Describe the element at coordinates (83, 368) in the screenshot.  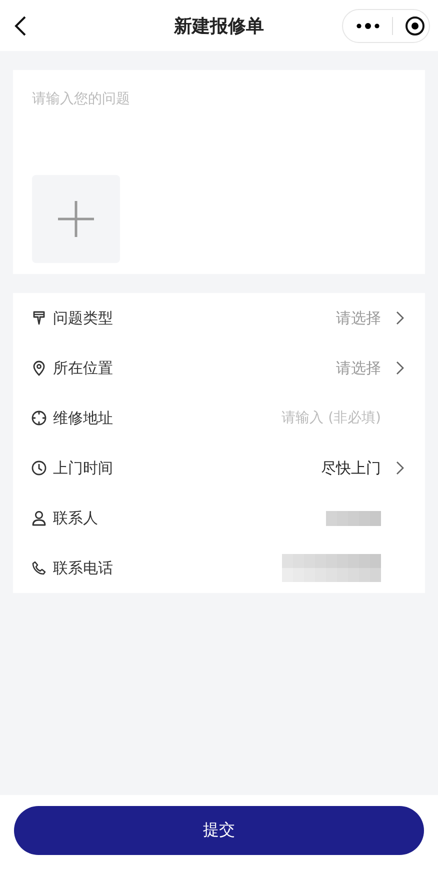
I see `field-label: 所在位置` at that location.